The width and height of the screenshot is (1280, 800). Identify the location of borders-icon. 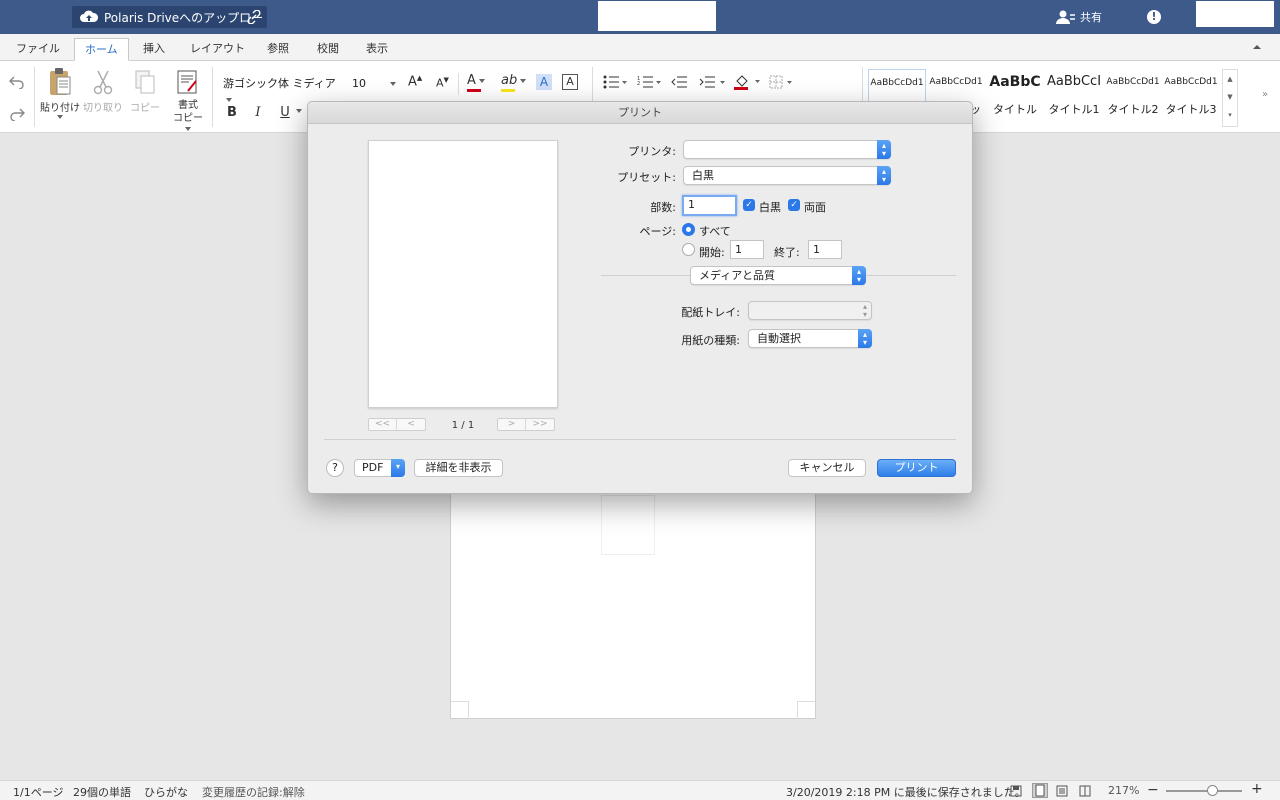
(783, 82).